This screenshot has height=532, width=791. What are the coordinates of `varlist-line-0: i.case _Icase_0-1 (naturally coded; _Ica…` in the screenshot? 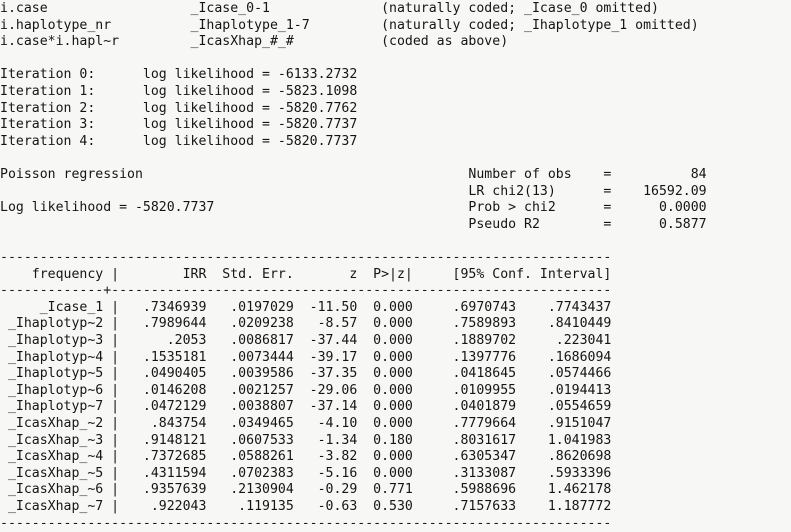 It's located at (329, 8).